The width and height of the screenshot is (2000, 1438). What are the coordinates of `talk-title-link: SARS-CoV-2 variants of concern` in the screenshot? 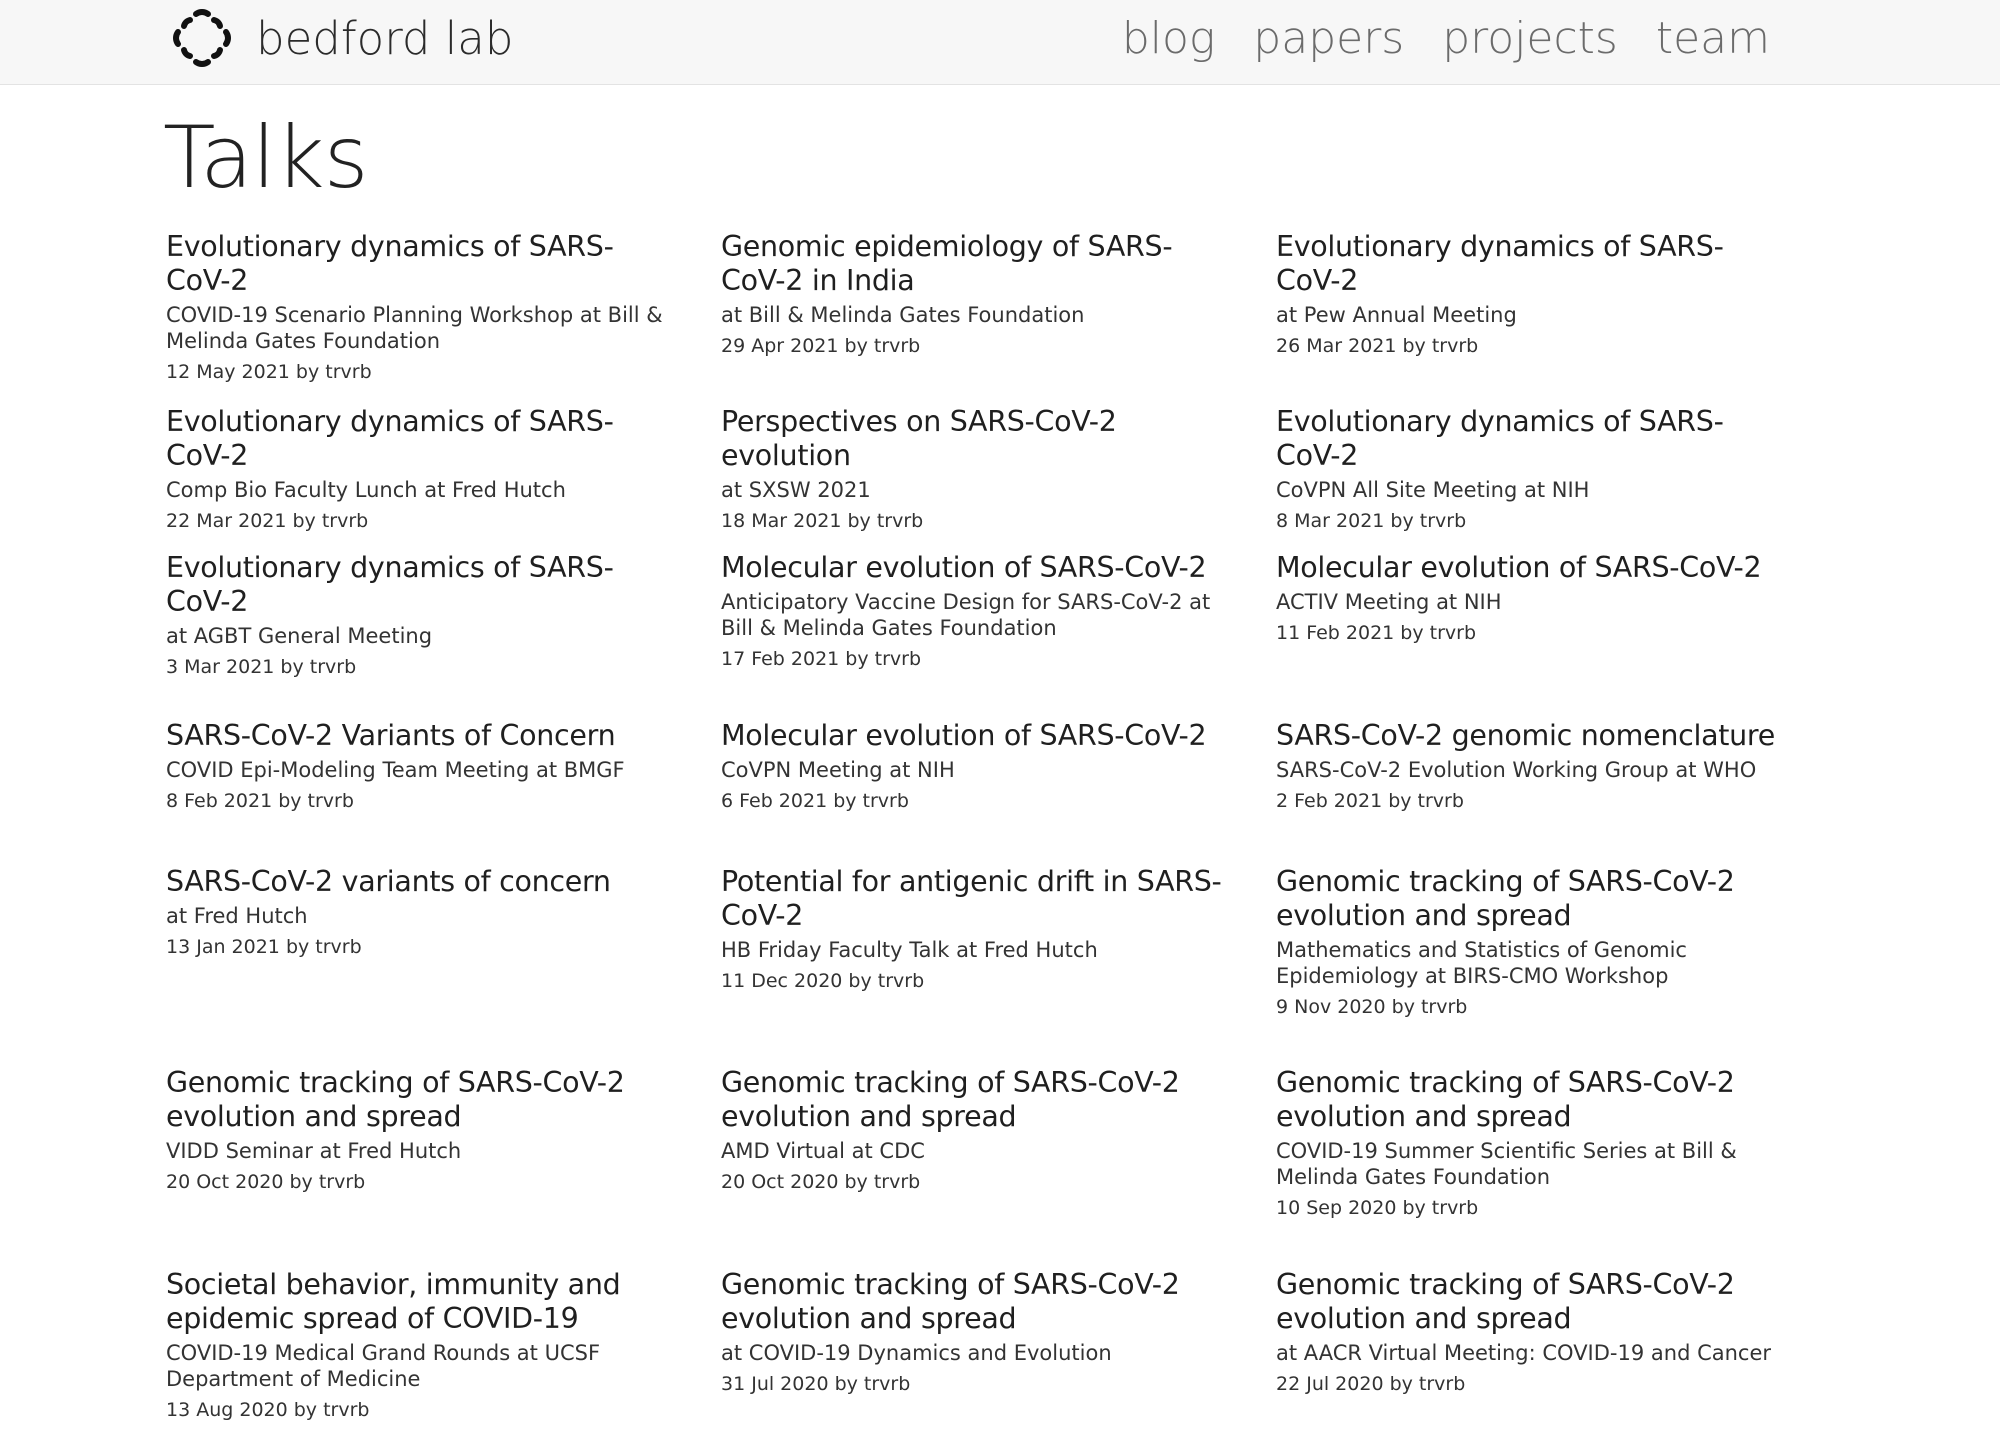 It's located at (421, 882).